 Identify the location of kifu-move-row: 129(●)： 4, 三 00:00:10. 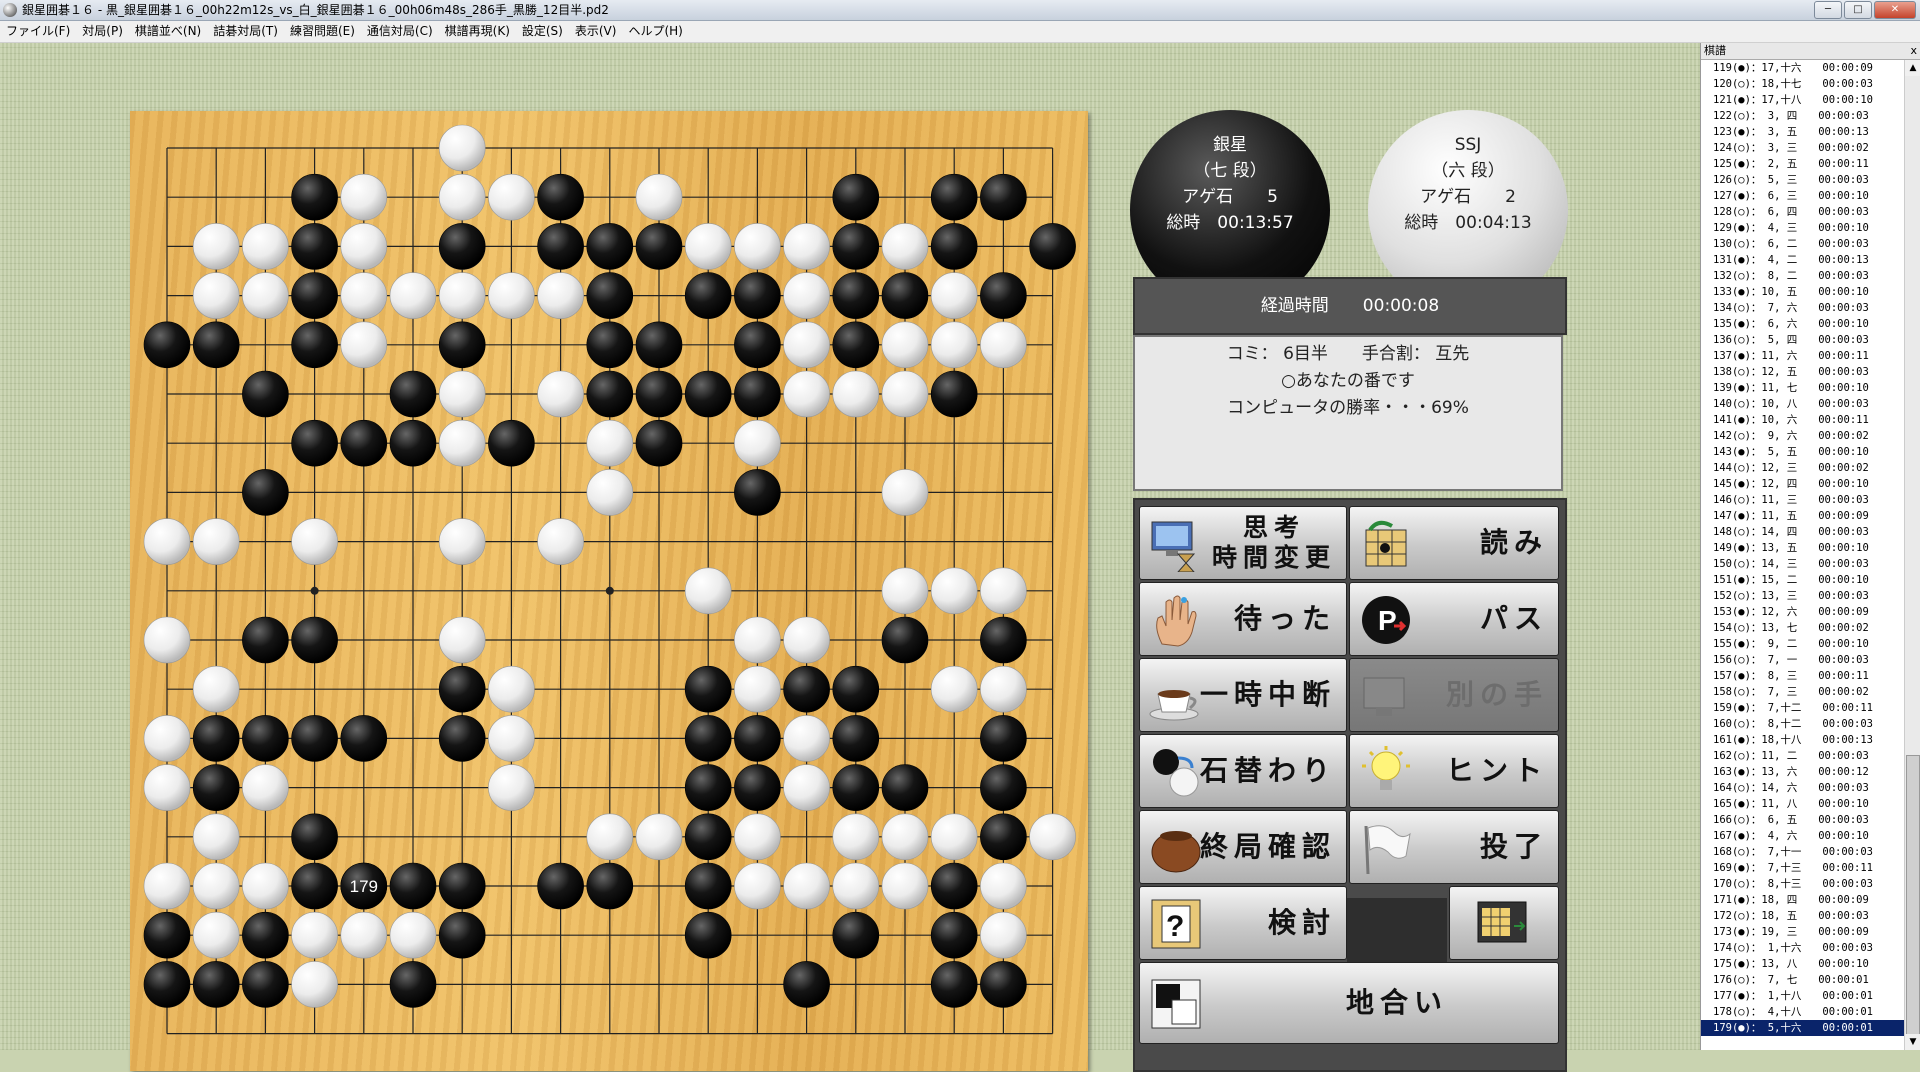
(1802, 228).